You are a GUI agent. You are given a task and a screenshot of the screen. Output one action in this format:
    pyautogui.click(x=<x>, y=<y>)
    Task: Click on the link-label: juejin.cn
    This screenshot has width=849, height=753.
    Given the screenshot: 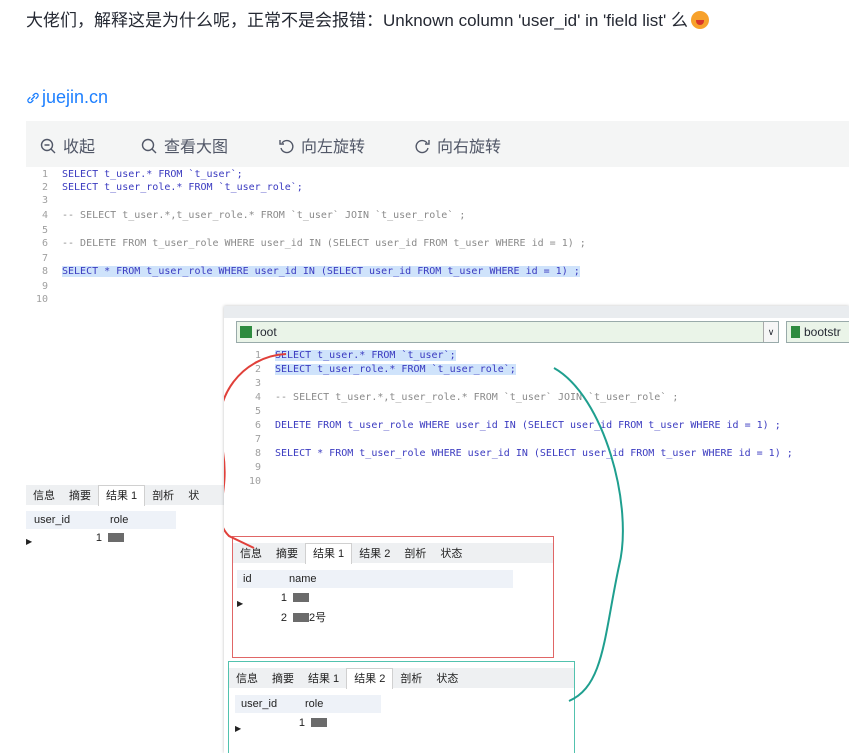 What is the action you would take?
    pyautogui.click(x=75, y=97)
    